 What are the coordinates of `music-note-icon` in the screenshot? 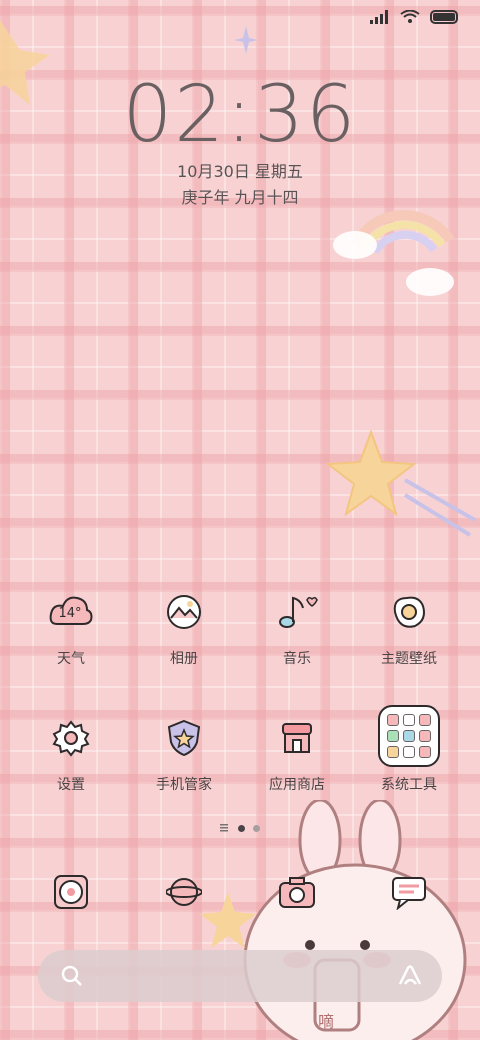 It's located at (297, 612).